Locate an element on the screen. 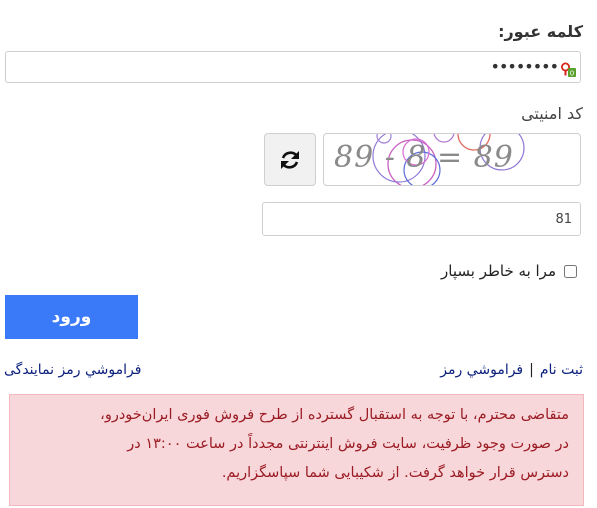 The width and height of the screenshot is (597, 508). password-label: کلمه عبور: is located at coordinates (540, 31).